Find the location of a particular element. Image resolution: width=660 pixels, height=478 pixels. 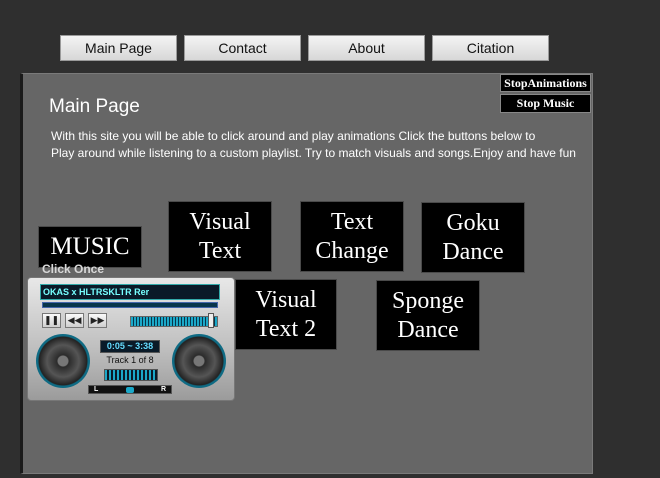

volume-slider is located at coordinates (174, 321).